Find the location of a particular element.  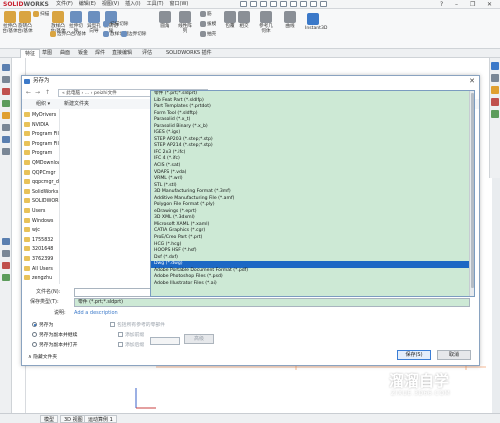

dropdown-scrollbar is located at coordinates (471, 193).